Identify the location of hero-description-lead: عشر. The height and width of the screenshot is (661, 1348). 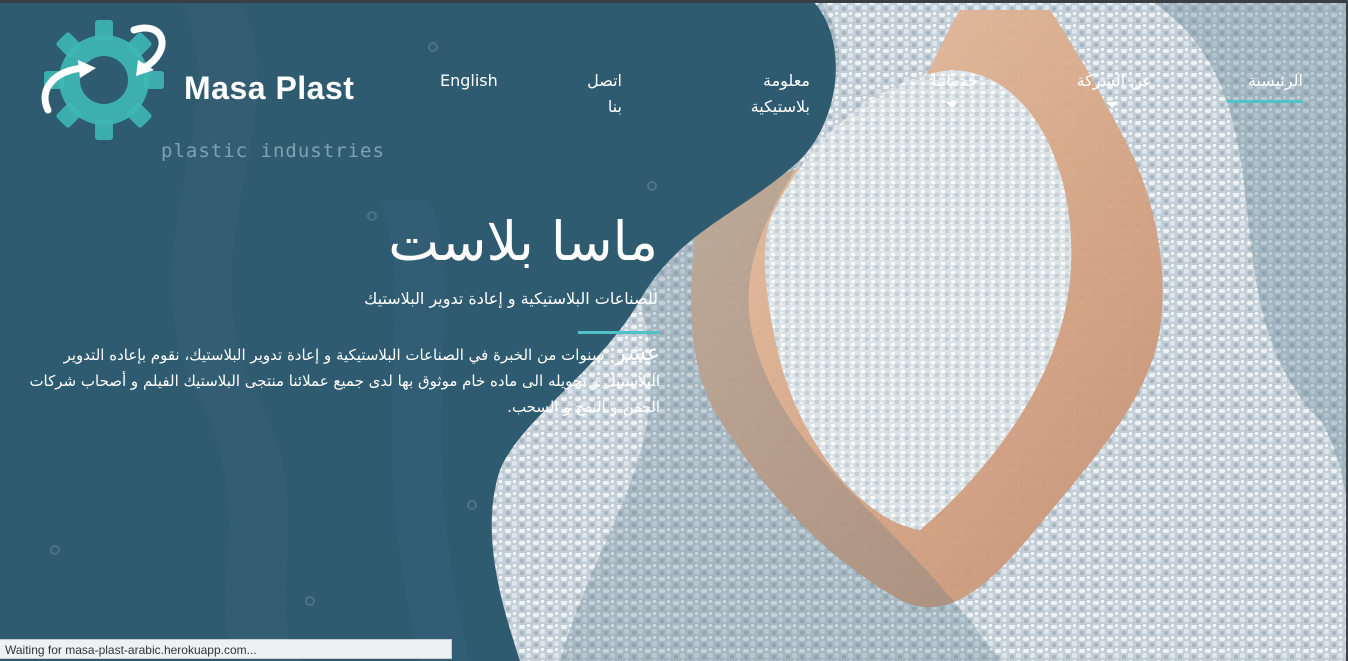
(637, 353).